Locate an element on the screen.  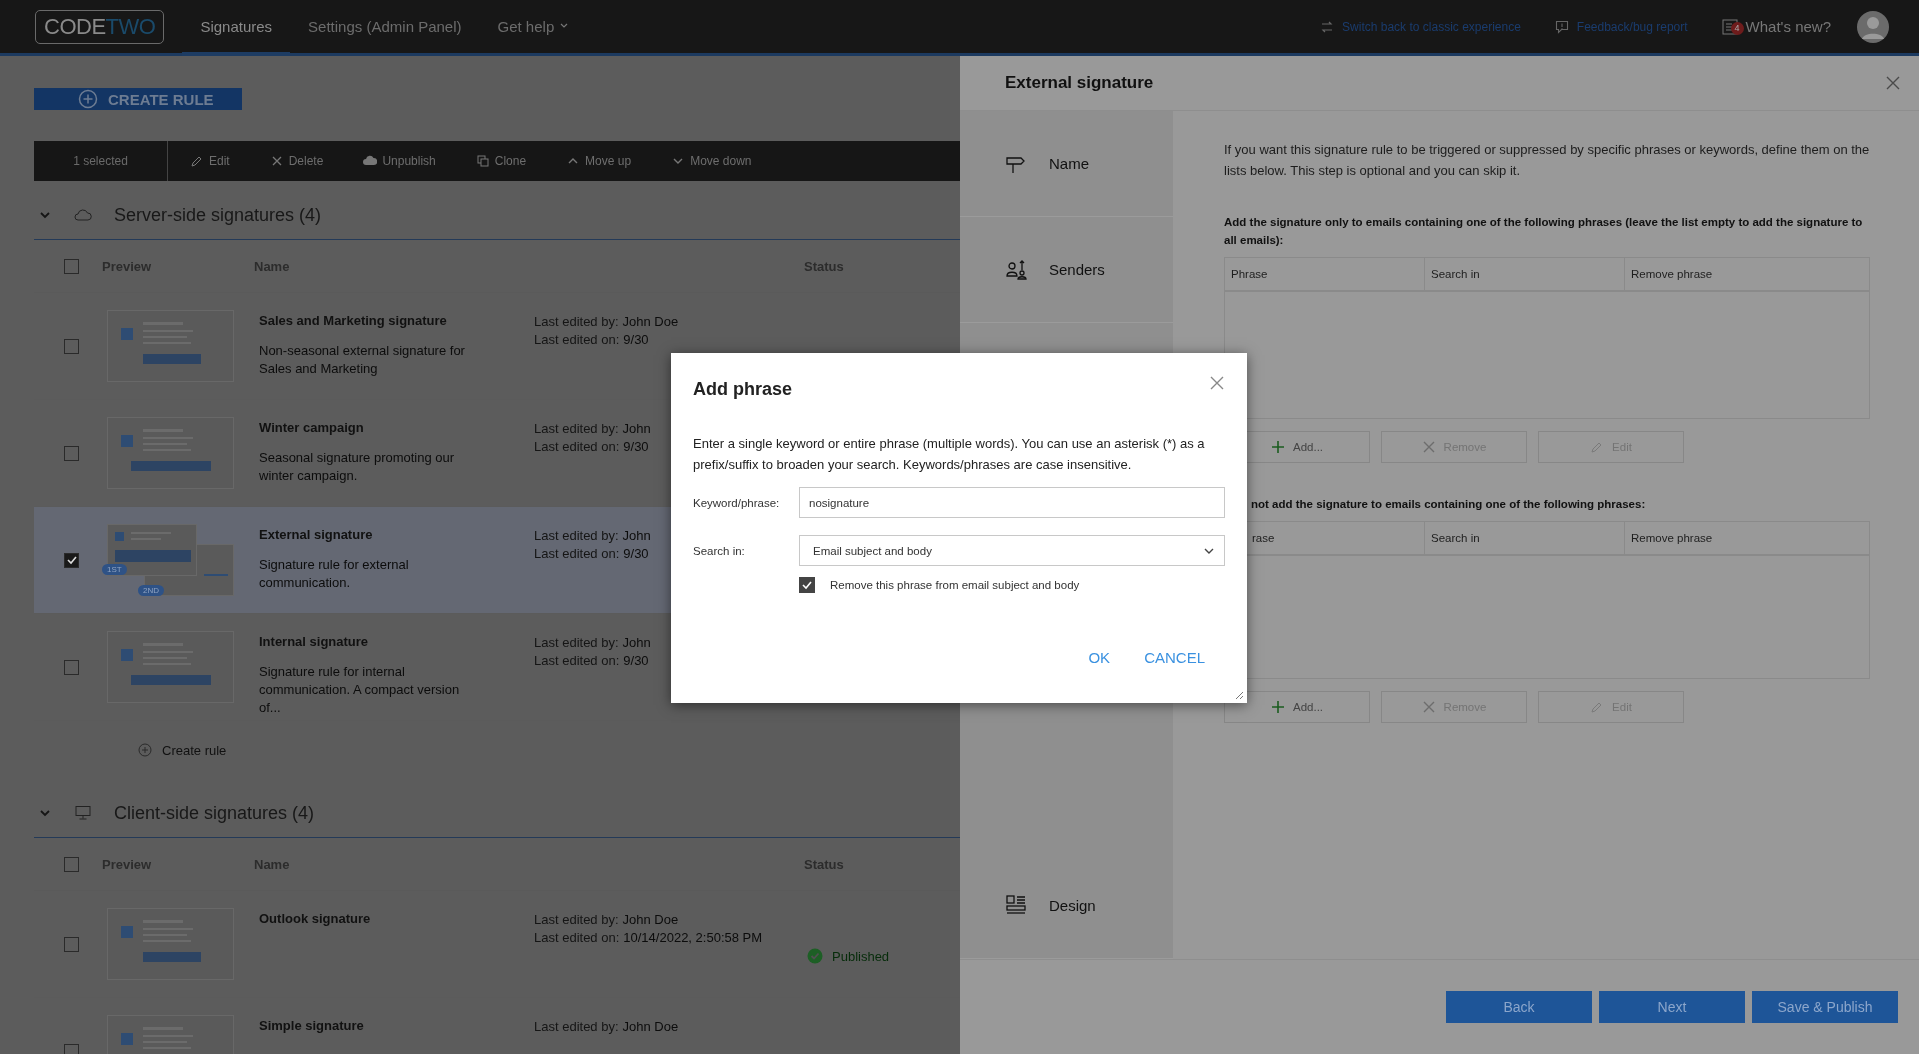
footer-button: Next is located at coordinates (1672, 1007).